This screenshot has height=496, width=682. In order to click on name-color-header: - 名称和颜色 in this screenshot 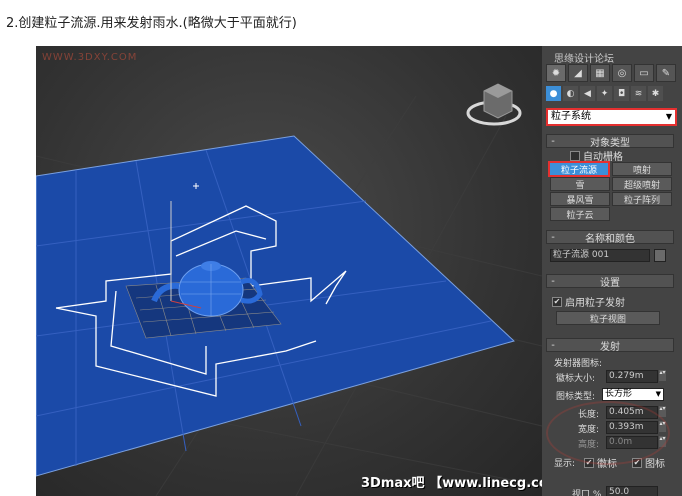, I will do `click(610, 237)`.